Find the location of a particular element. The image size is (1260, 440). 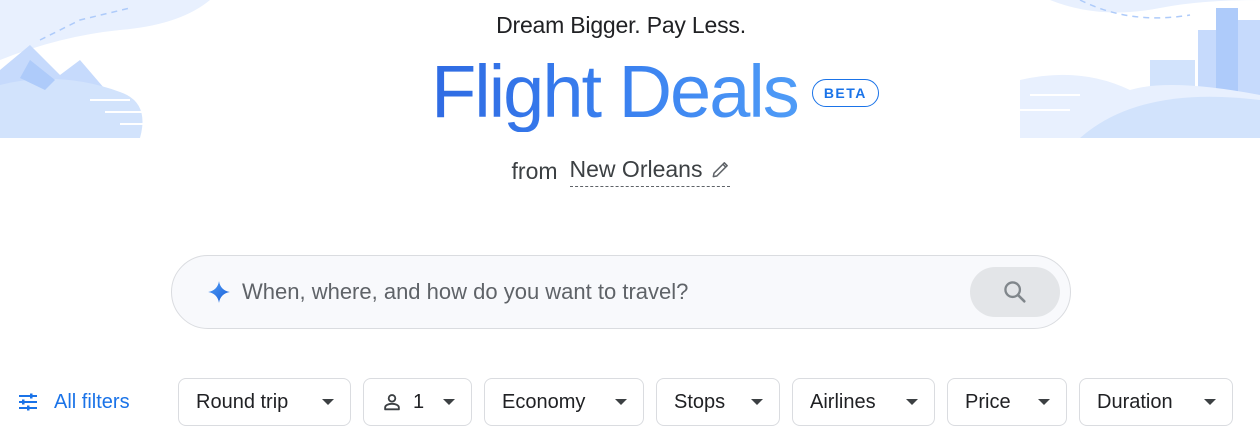

airlines-label: Airlines is located at coordinates (843, 401).